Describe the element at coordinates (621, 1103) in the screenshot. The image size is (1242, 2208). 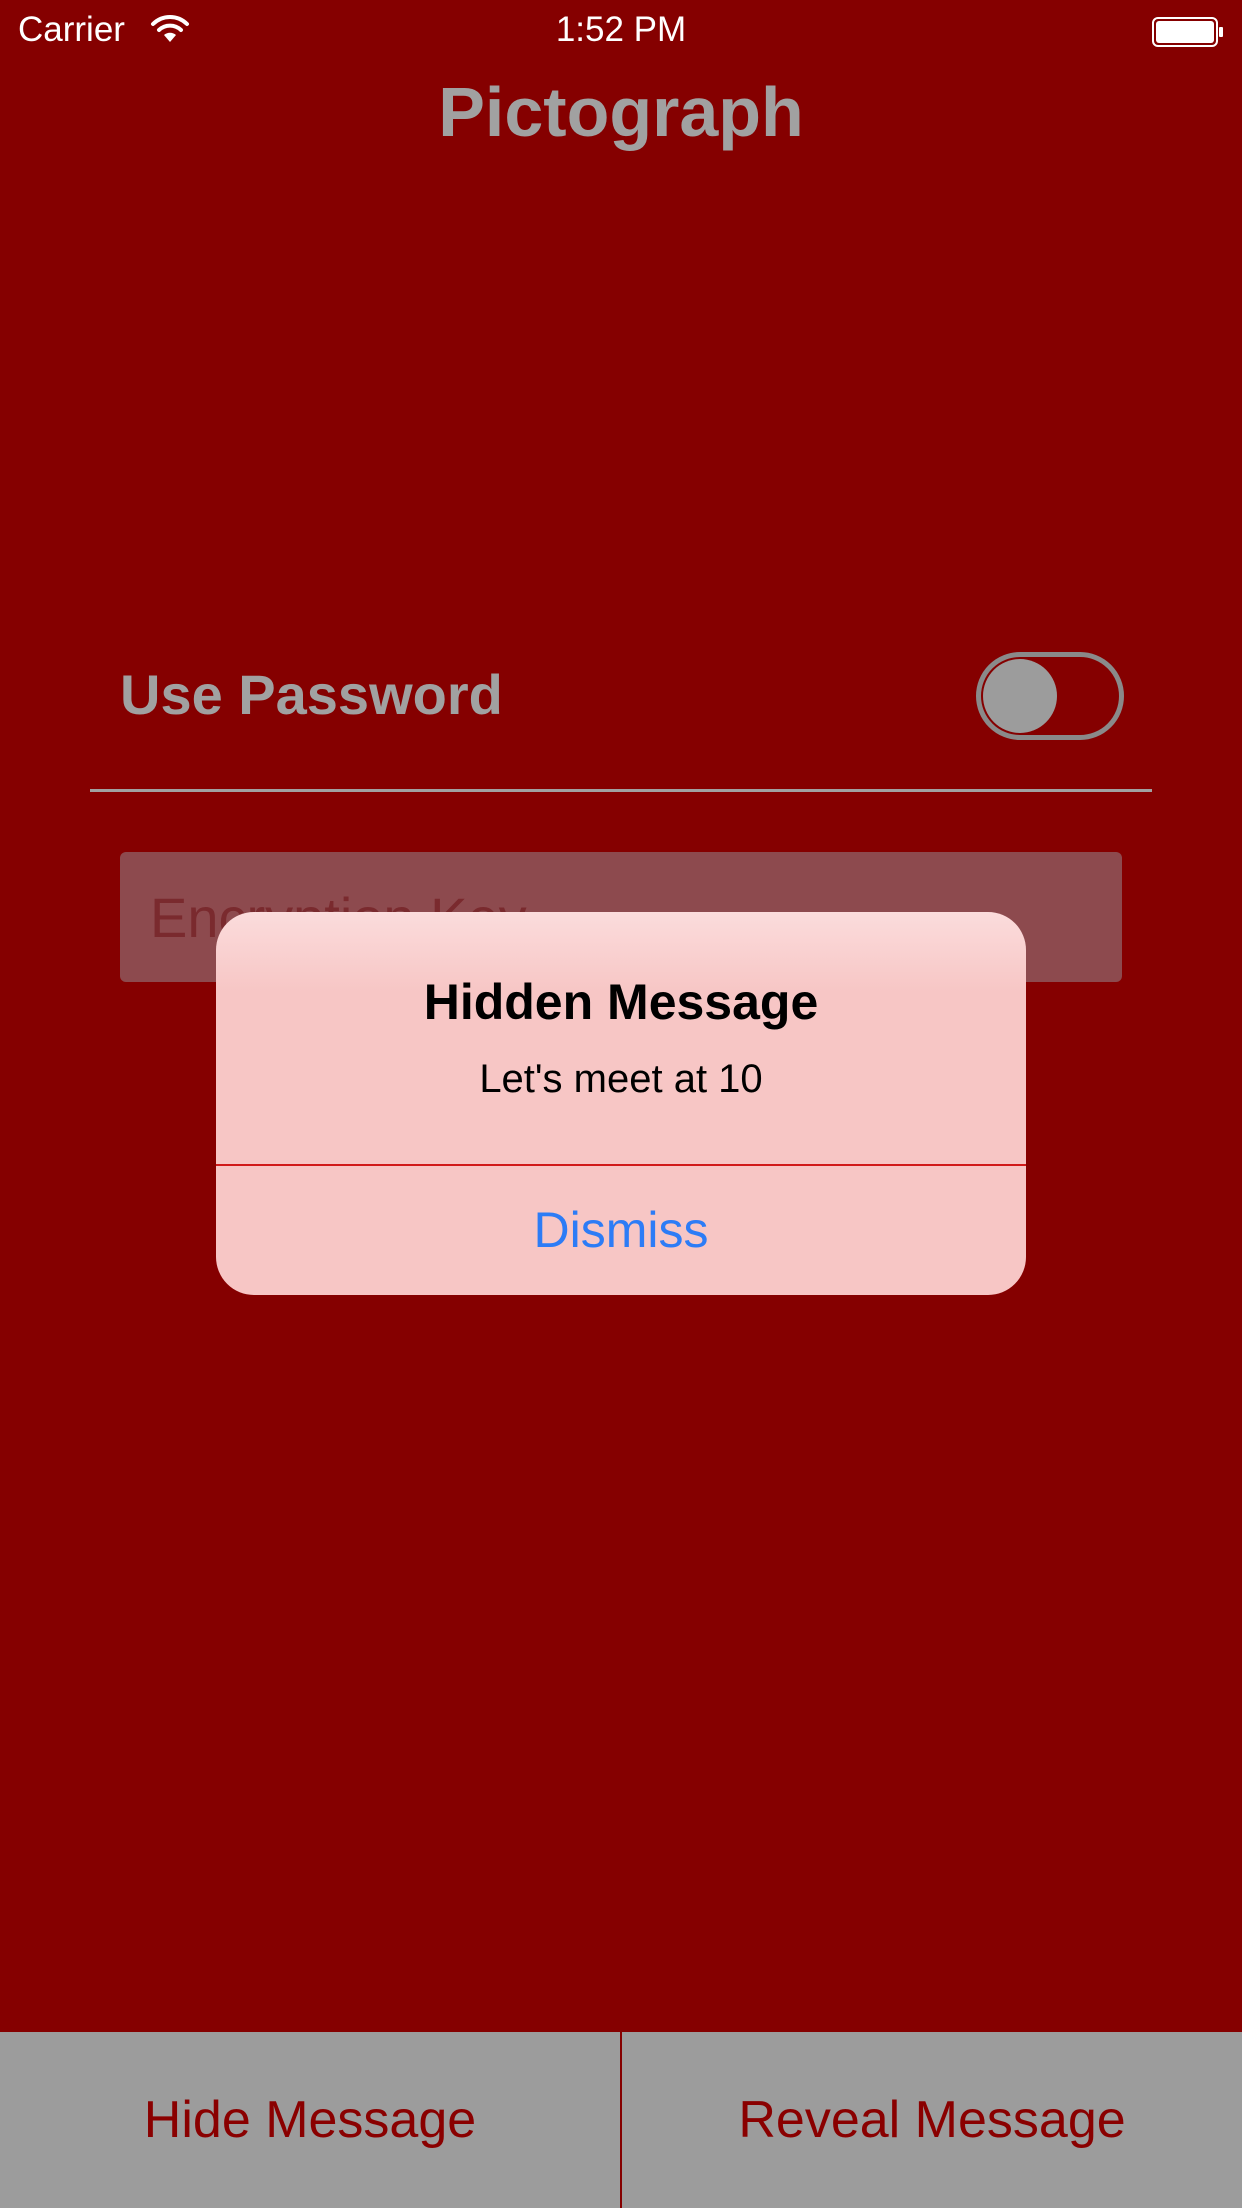
I see `hidden-message-alert: Hidden Message Let's meet at 10 Dismiss` at that location.